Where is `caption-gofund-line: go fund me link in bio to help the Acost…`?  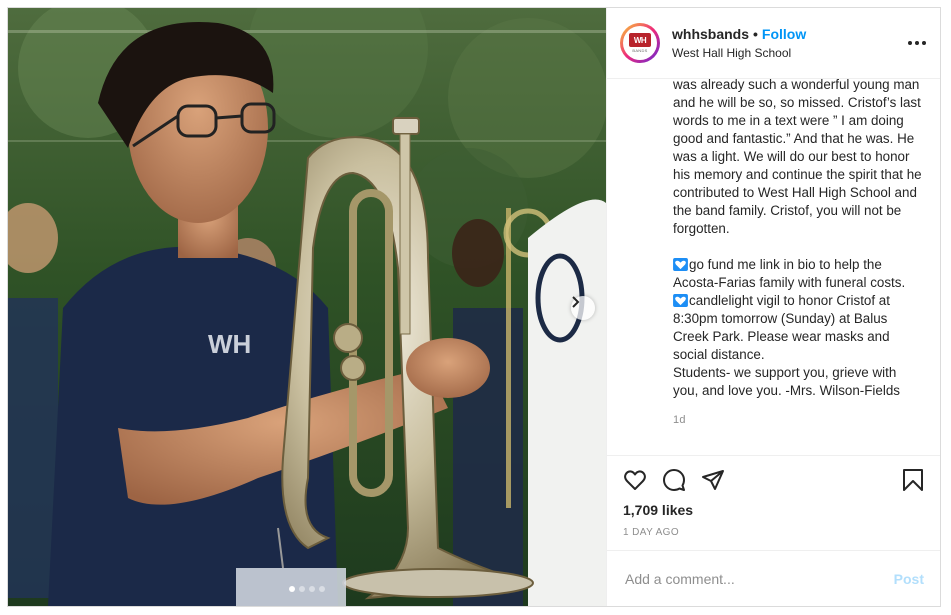 caption-gofund-line: go fund me link in bio to help the Acost… is located at coordinates (789, 273).